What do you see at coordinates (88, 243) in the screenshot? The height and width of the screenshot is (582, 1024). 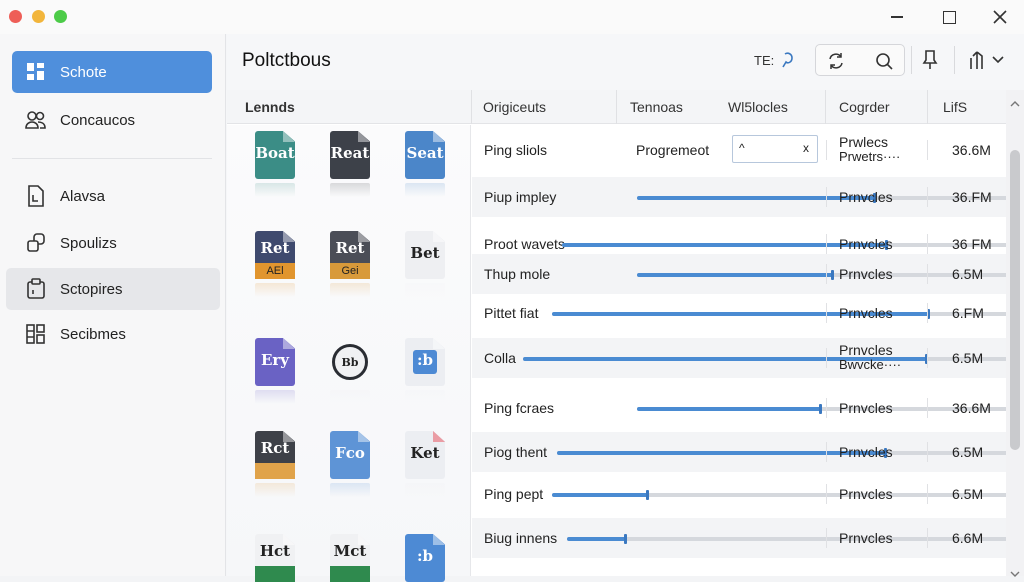 I see `sidebar-item-label: Spoulizs` at bounding box center [88, 243].